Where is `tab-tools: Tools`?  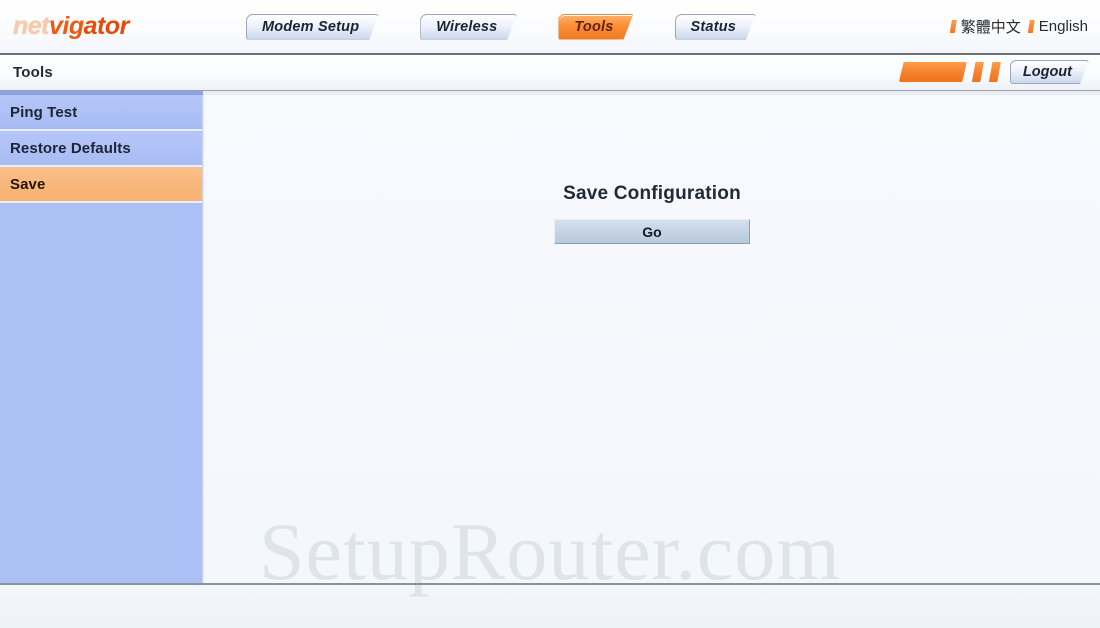 tab-tools: Tools is located at coordinates (595, 27).